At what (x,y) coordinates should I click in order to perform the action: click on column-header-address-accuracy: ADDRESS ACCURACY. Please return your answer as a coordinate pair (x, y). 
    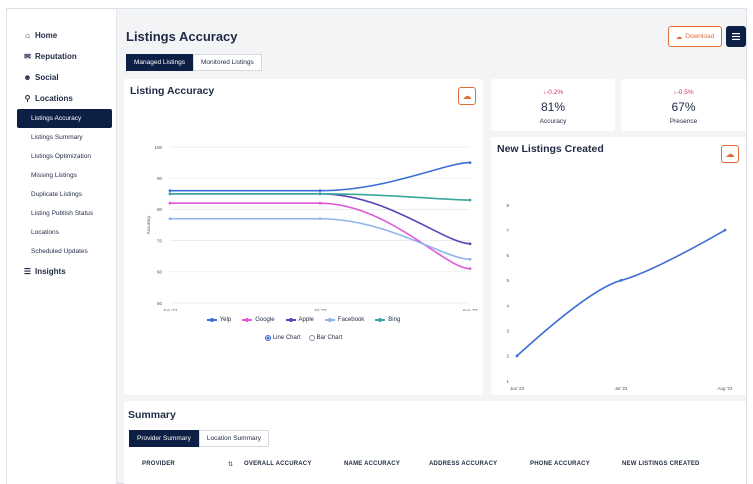
    Looking at the image, I should click on (463, 464).